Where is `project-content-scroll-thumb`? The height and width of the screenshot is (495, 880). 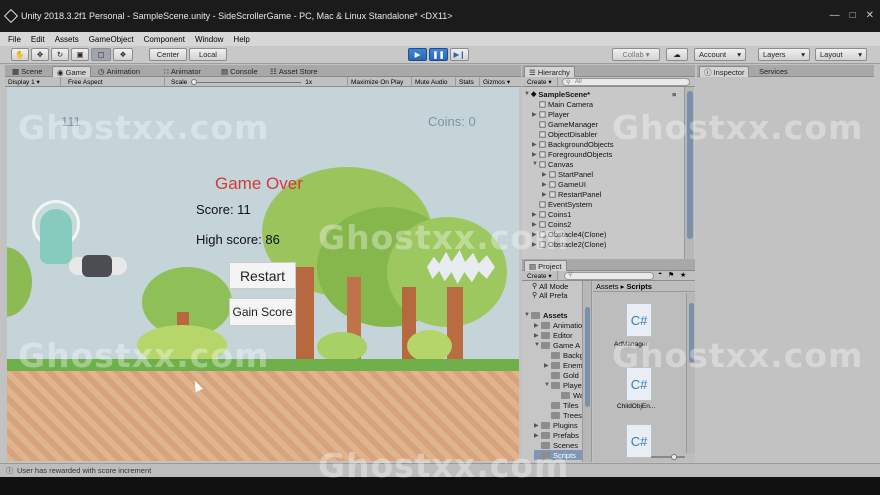 project-content-scroll-thumb is located at coordinates (691, 333).